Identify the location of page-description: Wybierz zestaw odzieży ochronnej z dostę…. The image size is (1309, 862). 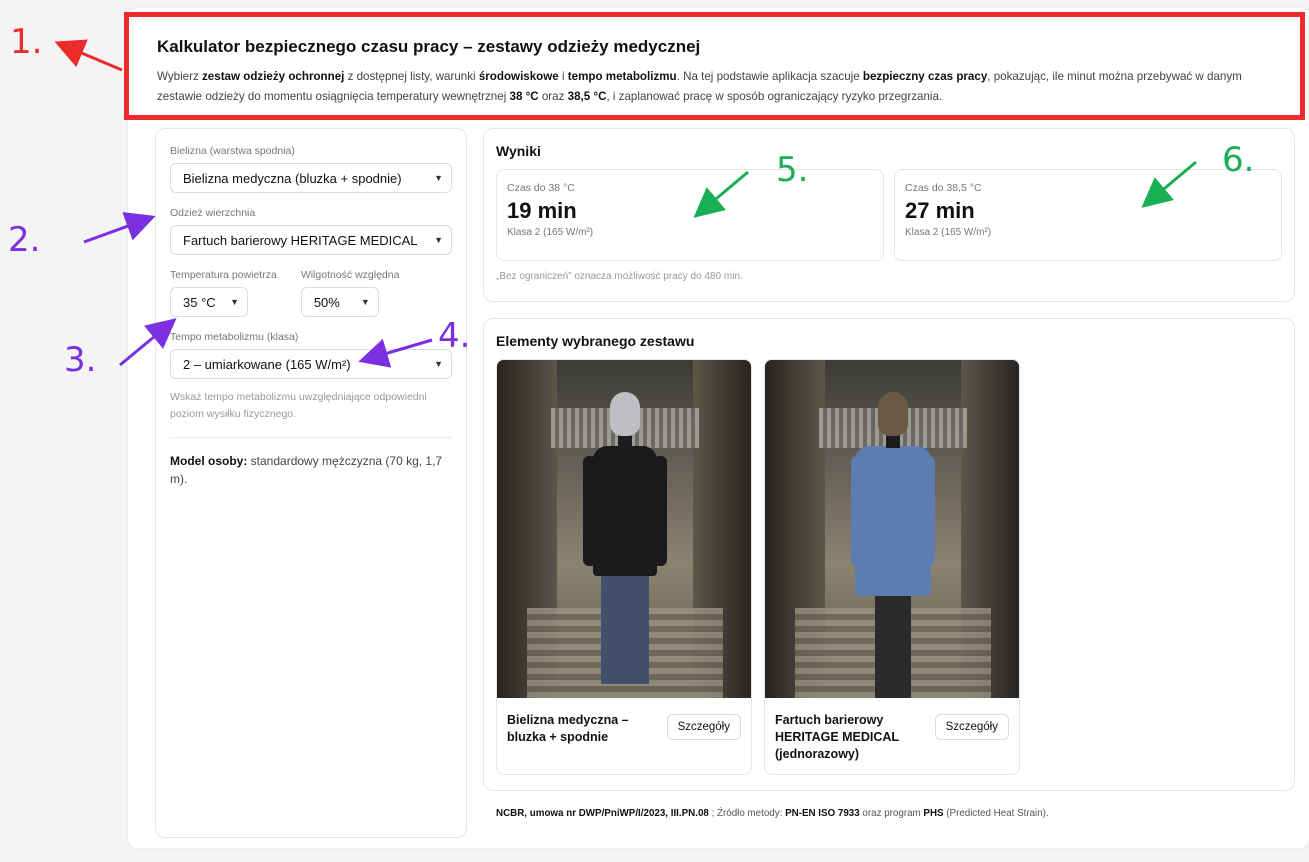
(699, 86).